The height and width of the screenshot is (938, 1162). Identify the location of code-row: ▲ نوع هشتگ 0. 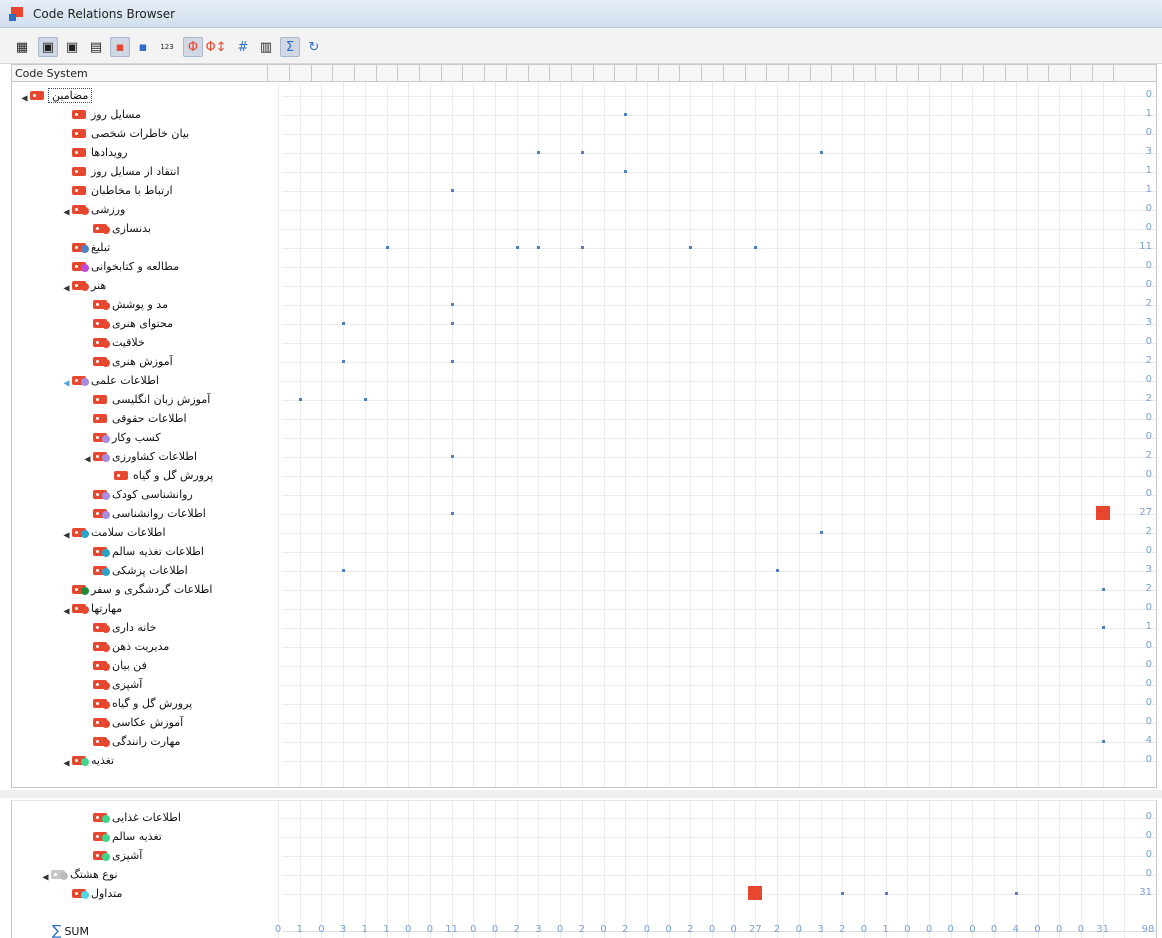
(584, 874).